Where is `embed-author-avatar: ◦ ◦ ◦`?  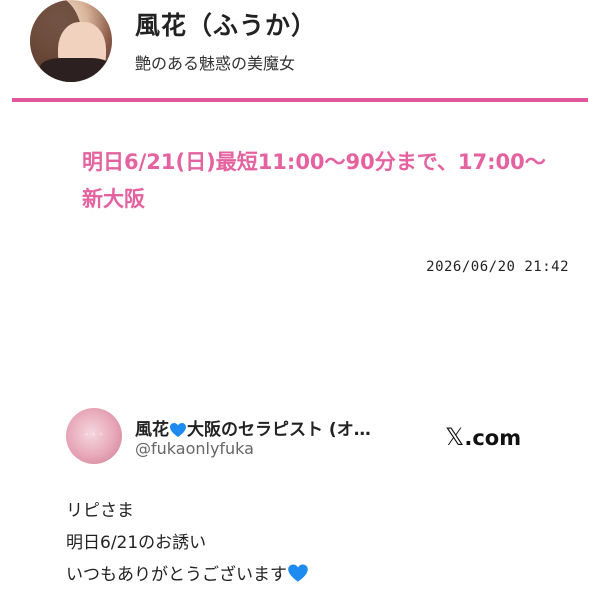
embed-author-avatar: ◦ ◦ ◦ is located at coordinates (94, 436).